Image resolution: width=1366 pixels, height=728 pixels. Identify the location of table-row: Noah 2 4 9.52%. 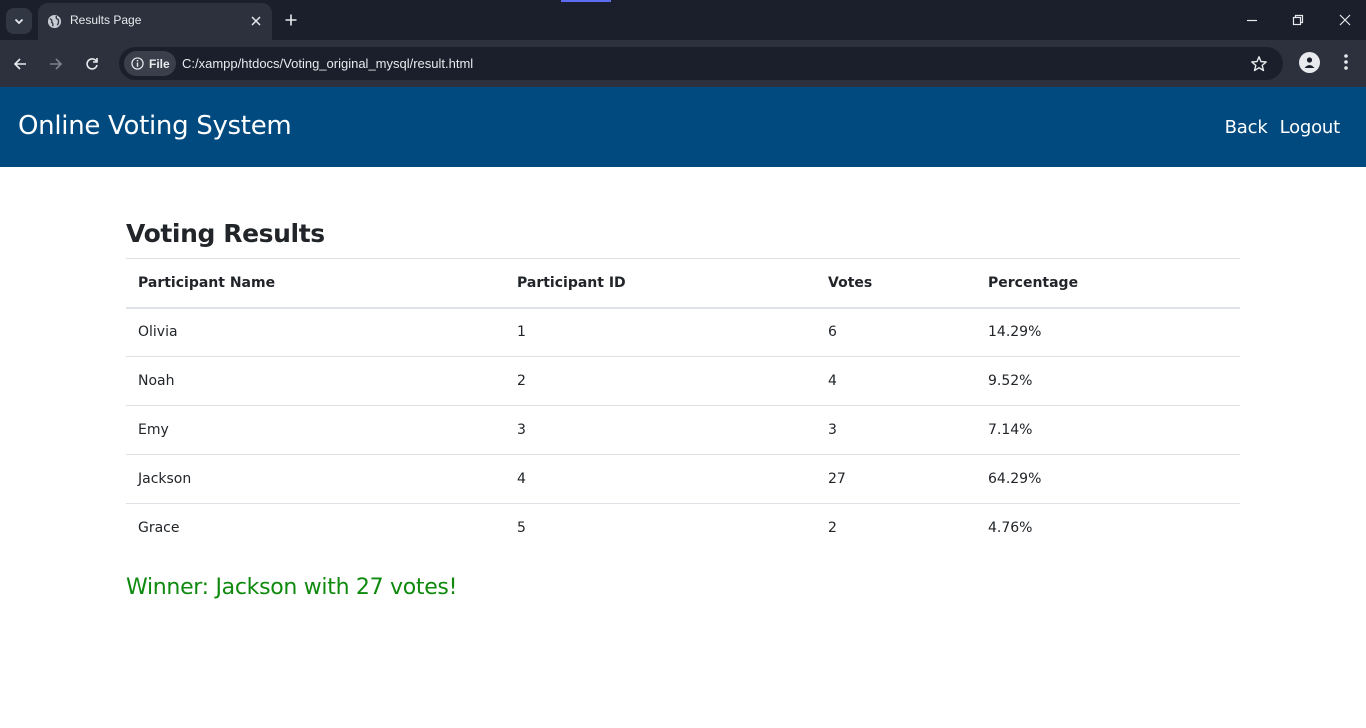
(683, 381).